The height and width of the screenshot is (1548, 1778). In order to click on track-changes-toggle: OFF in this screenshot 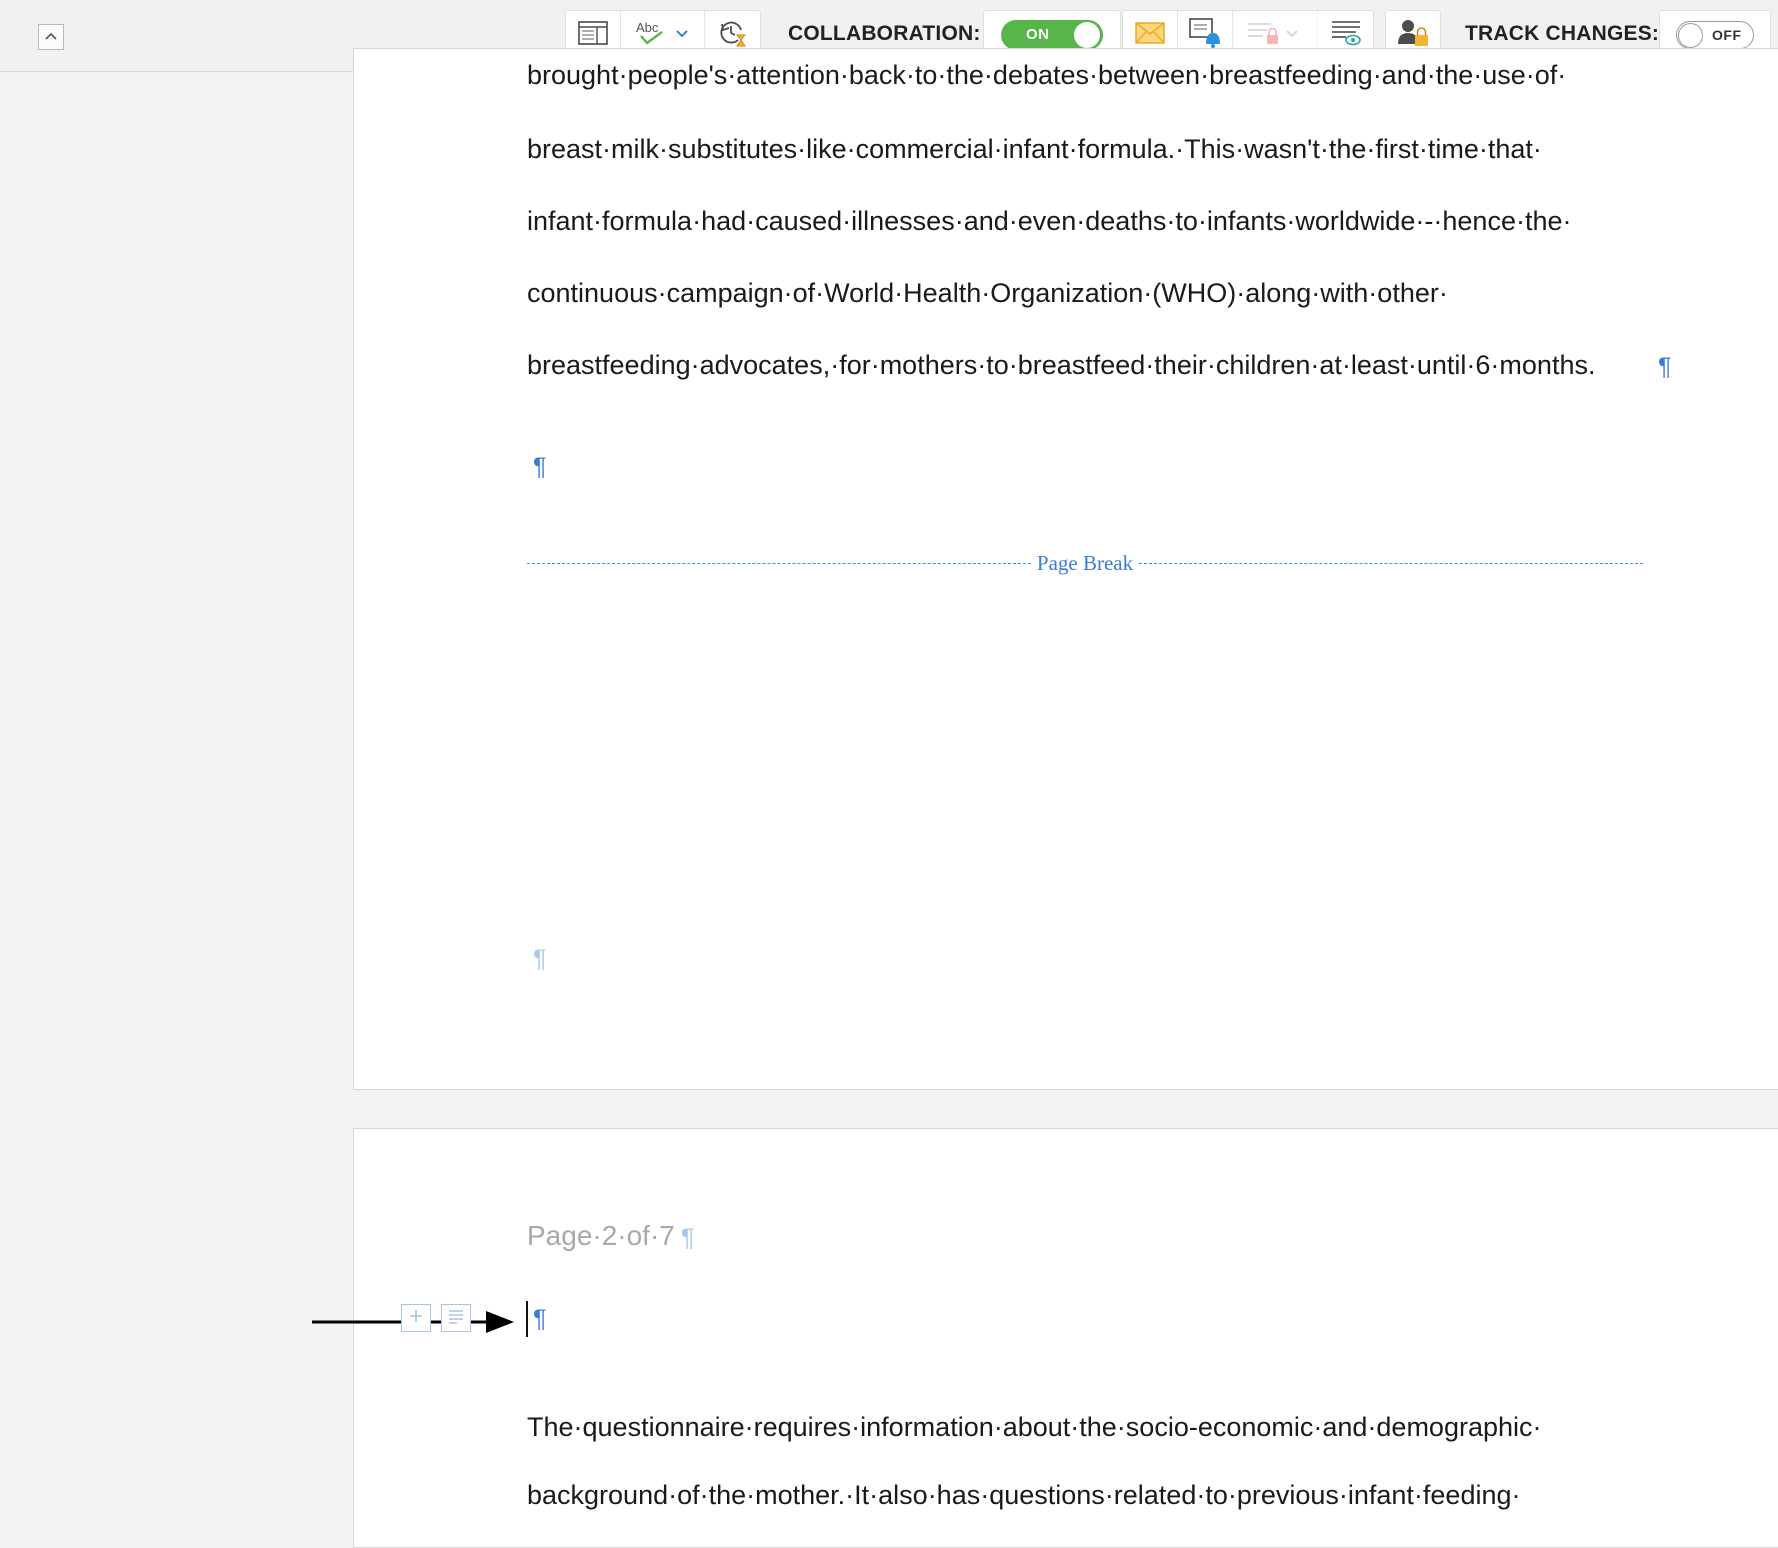, I will do `click(1715, 35)`.